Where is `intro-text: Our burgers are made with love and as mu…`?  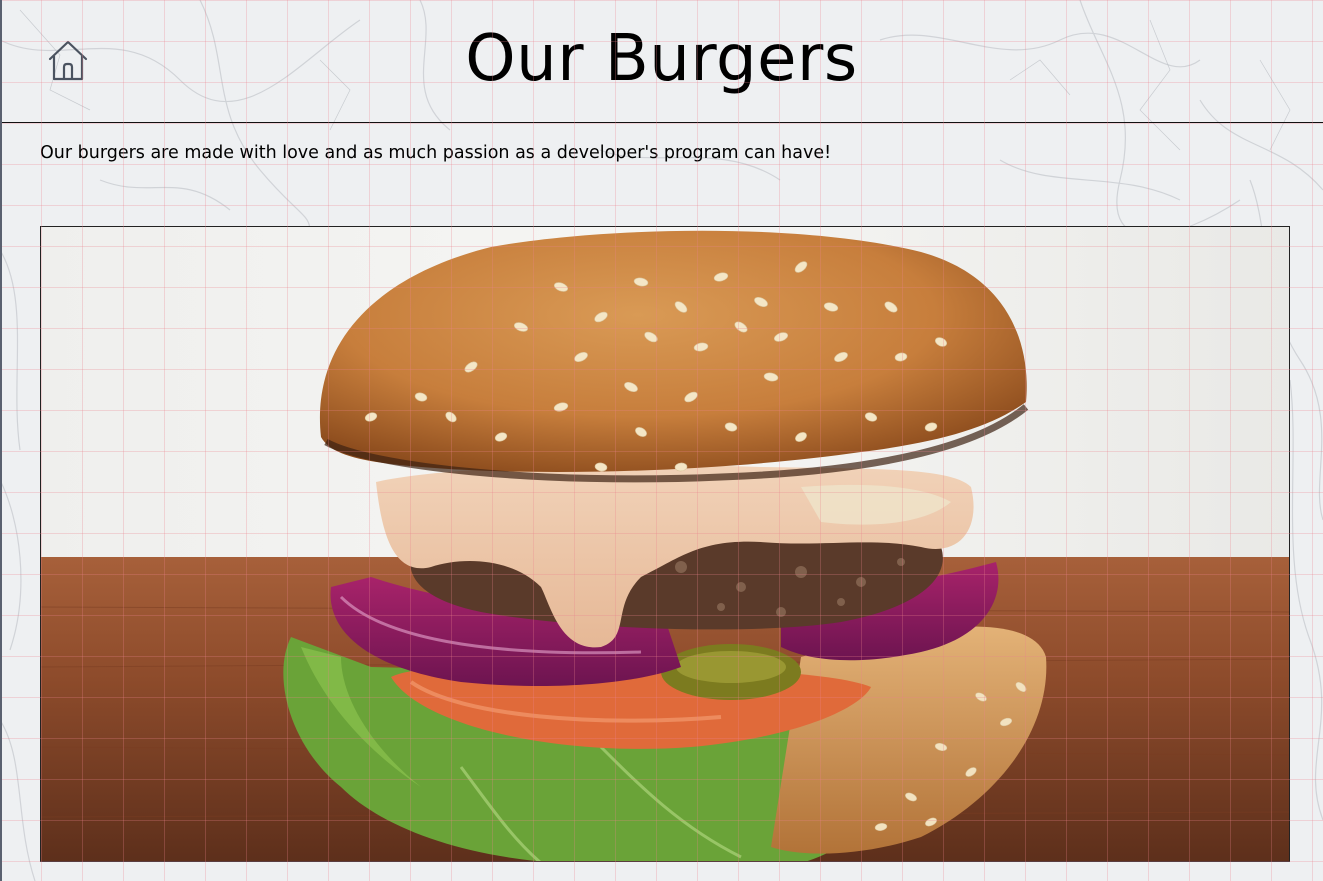 intro-text: Our burgers are made with love and as mu… is located at coordinates (436, 153).